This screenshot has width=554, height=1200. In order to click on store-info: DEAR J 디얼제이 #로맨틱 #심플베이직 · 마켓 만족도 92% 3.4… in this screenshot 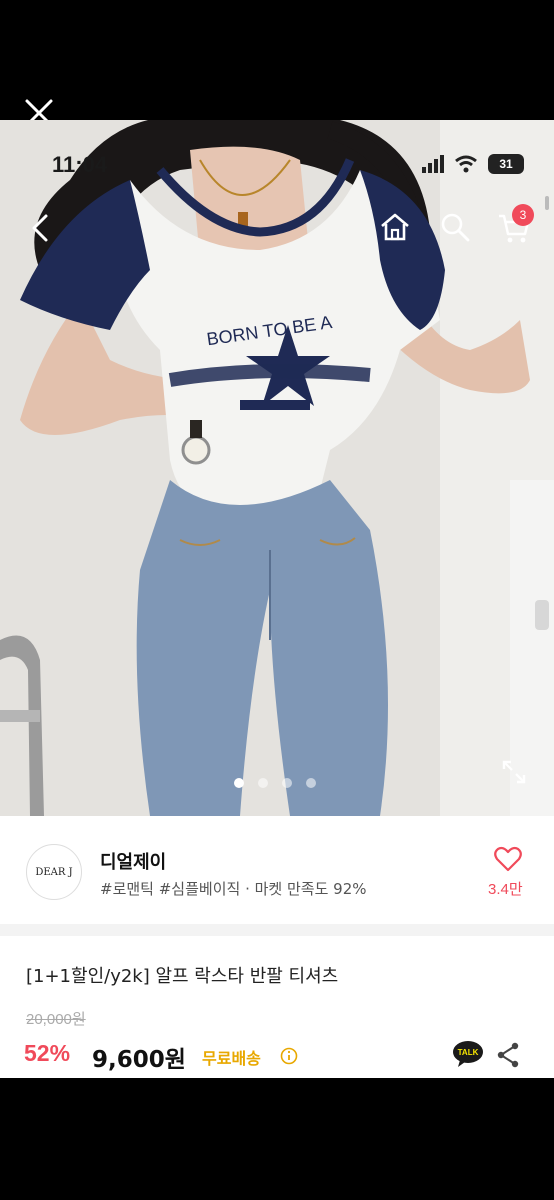, I will do `click(277, 870)`.